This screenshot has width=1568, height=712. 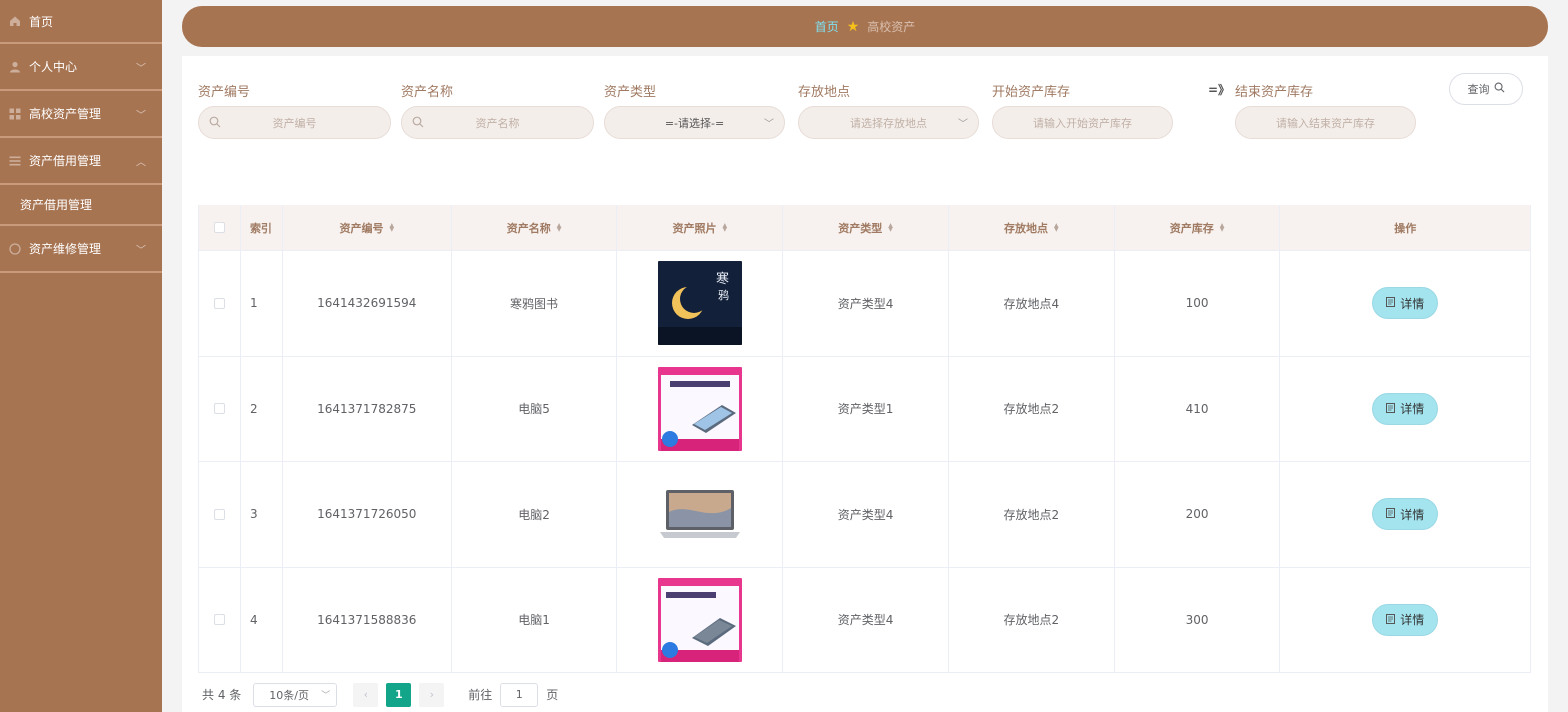 What do you see at coordinates (1198, 227) in the screenshot?
I see `header-stock: 资产库存 ▲ ▼` at bounding box center [1198, 227].